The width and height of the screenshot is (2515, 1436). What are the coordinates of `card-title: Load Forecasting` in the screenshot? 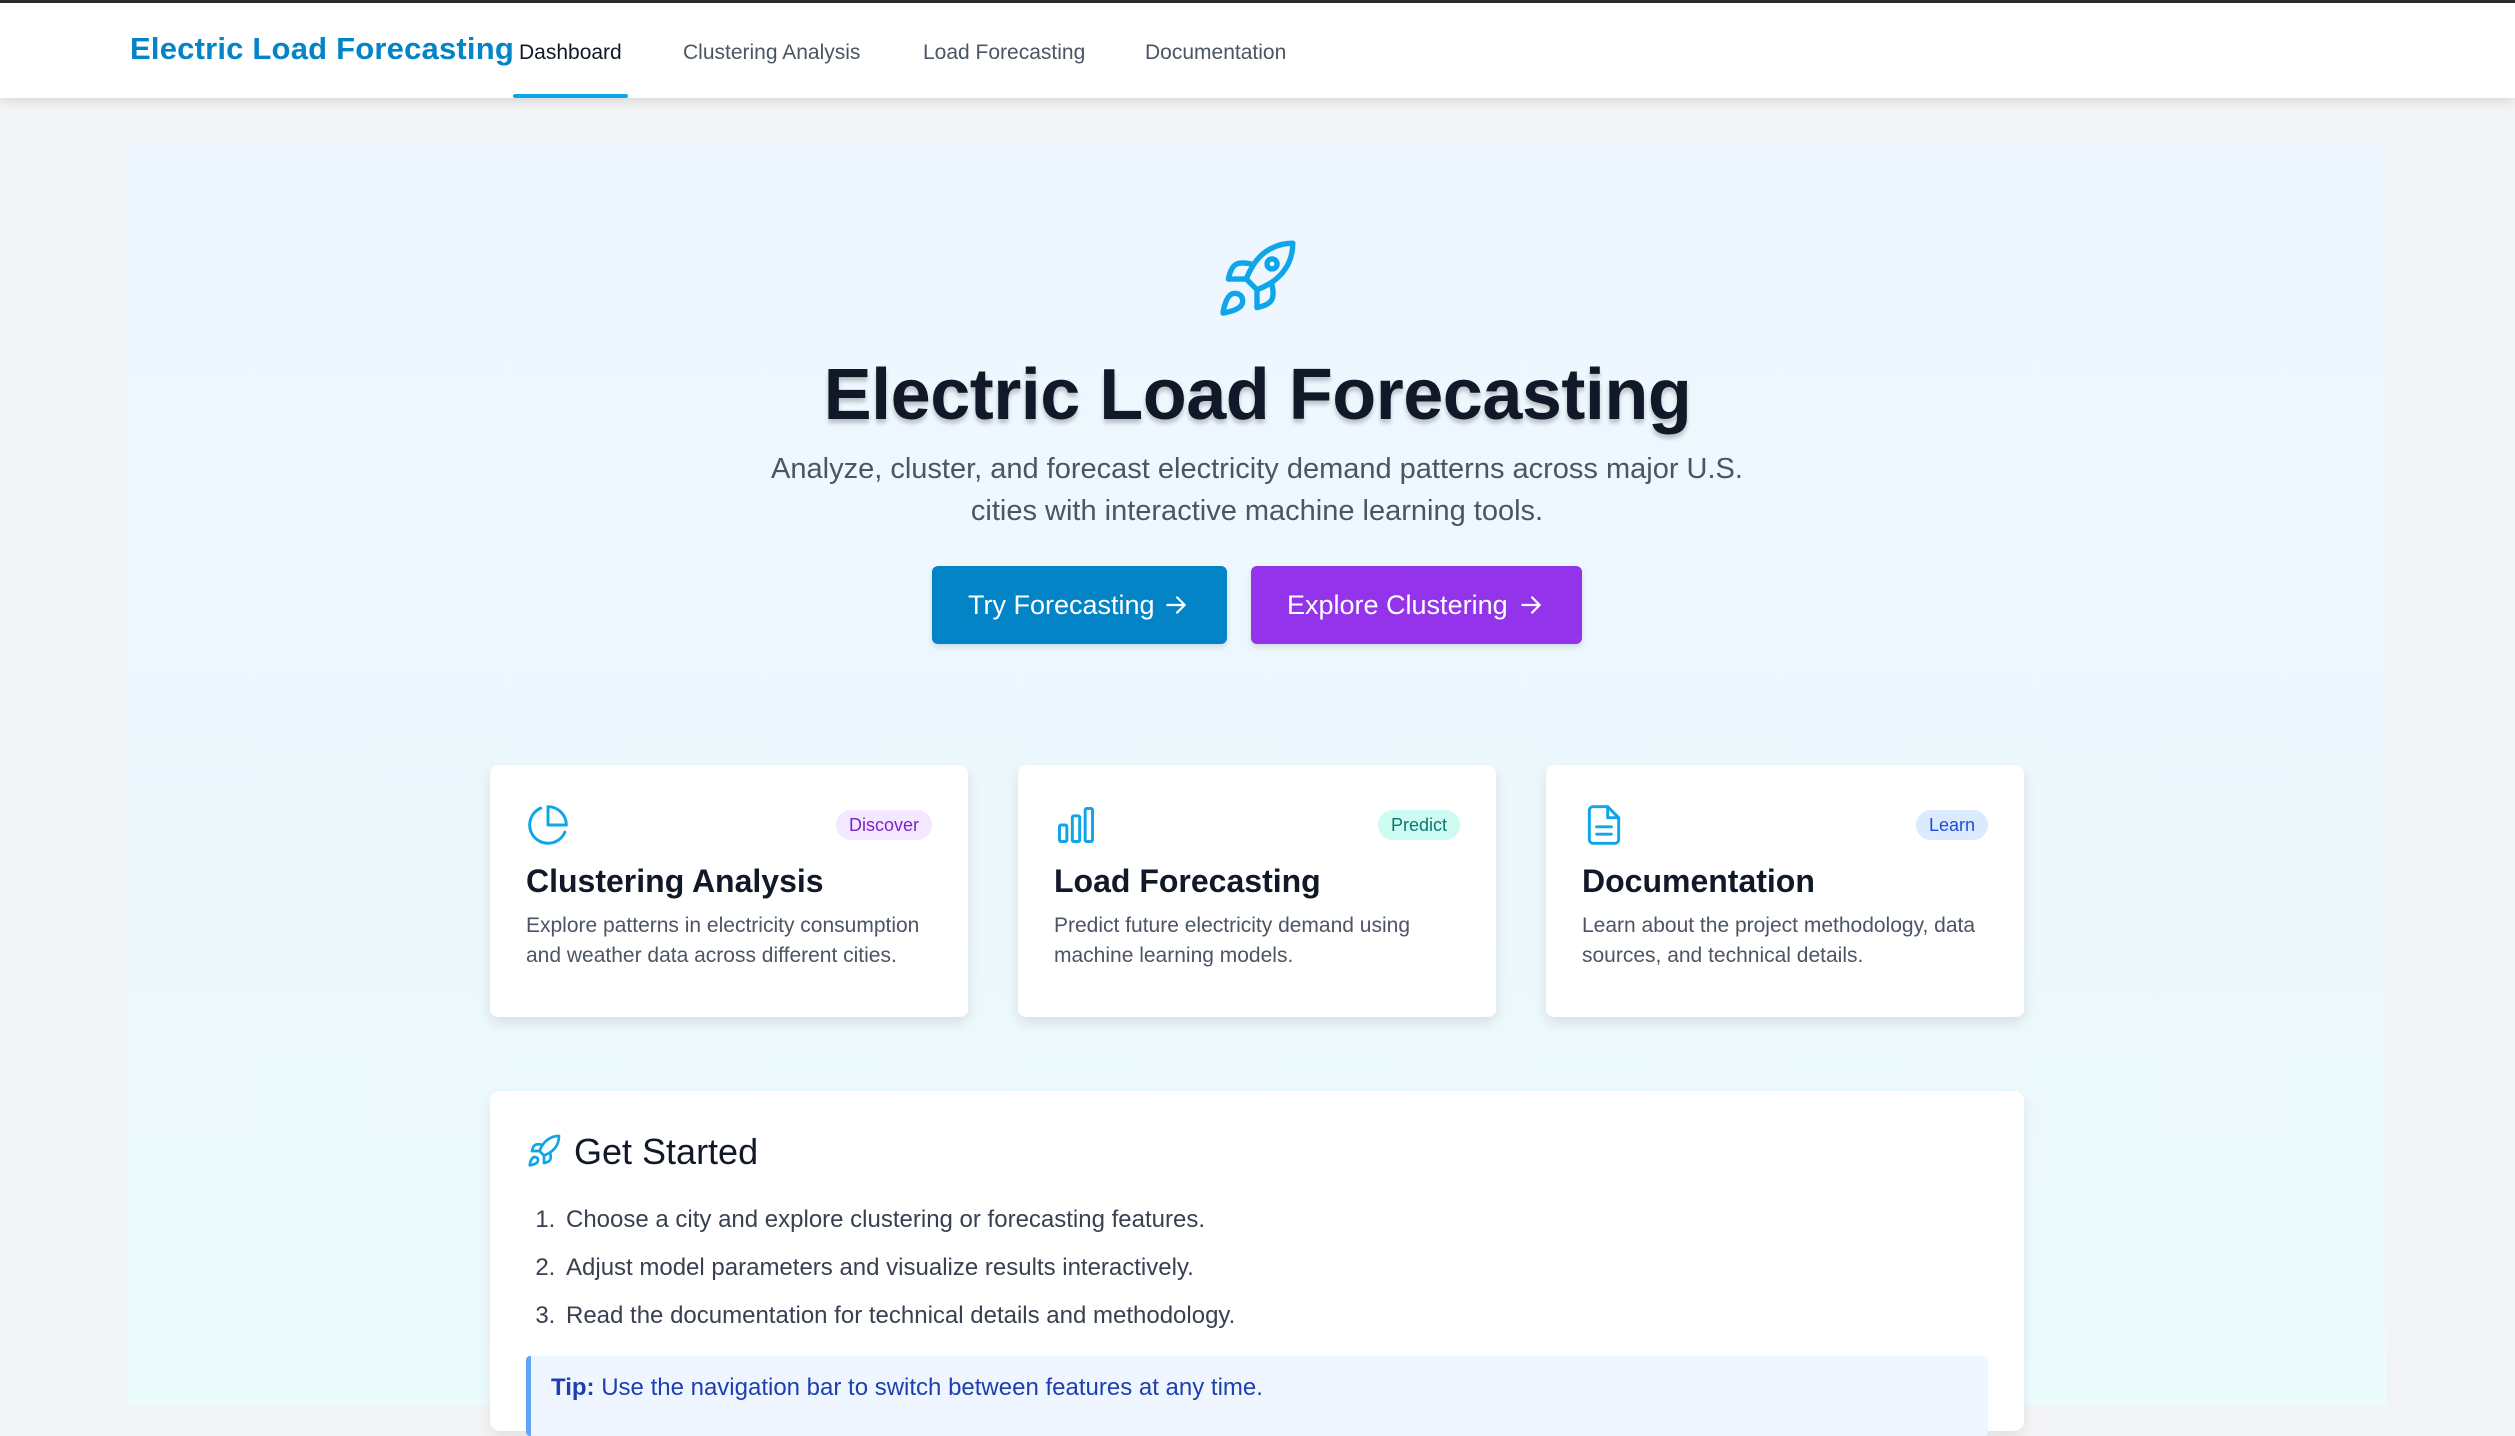 It's located at (1187, 881).